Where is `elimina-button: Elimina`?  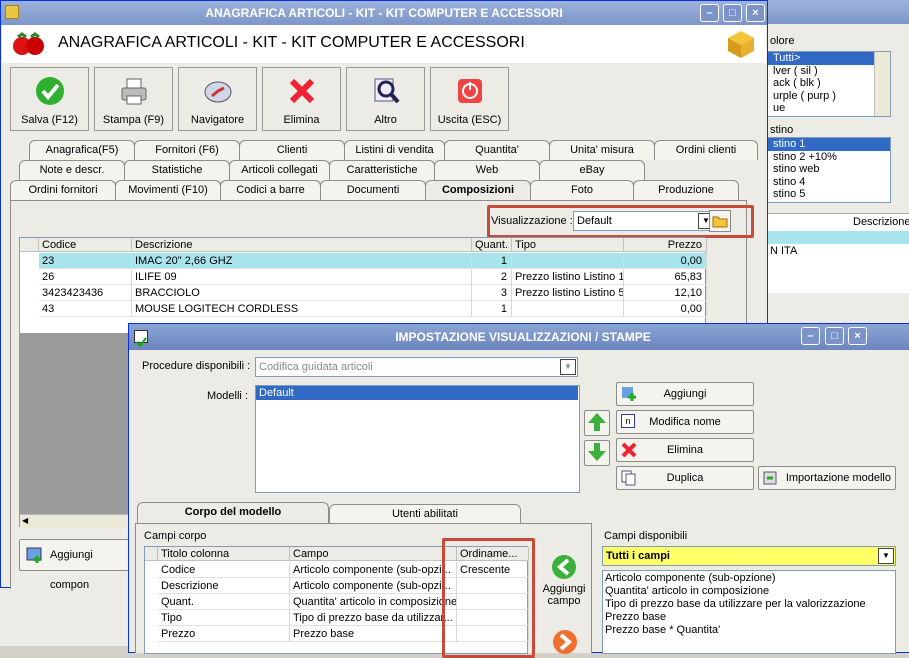
elimina-button: Elimina is located at coordinates (685, 450).